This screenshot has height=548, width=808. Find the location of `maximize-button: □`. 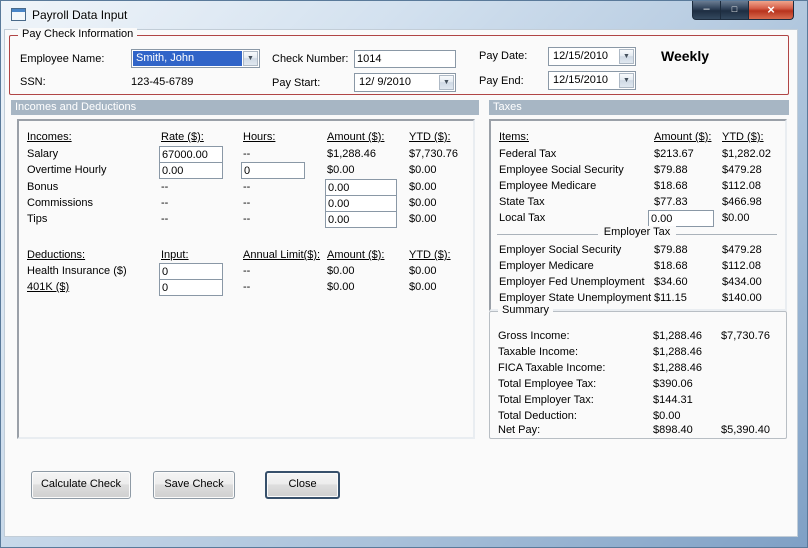

maximize-button: □ is located at coordinates (734, 10).